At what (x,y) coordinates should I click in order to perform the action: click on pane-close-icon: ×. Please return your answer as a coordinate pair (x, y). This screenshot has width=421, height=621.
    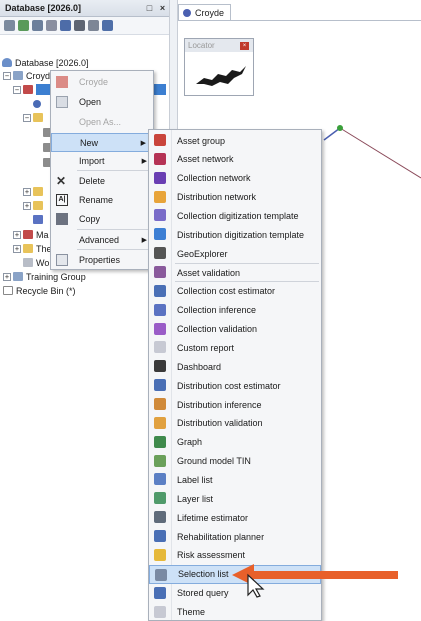
    Looking at the image, I should click on (162, 8).